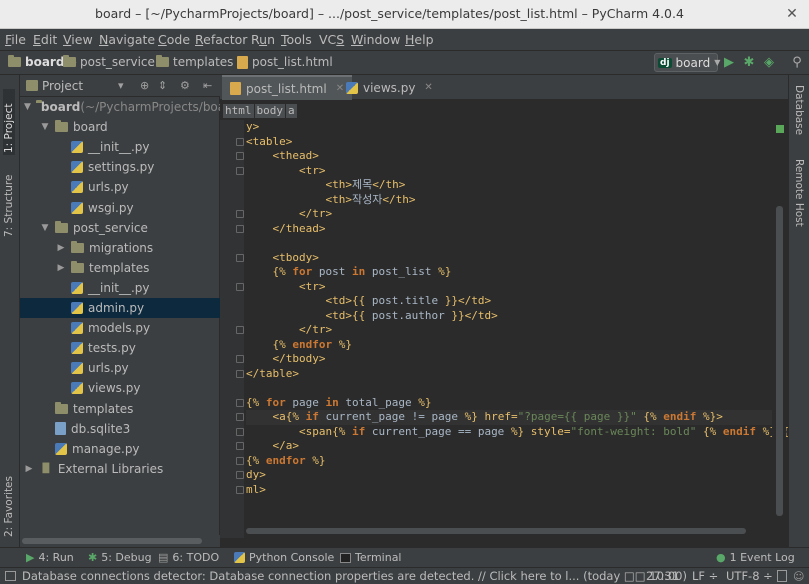 The width and height of the screenshot is (809, 584). Describe the element at coordinates (799, 193) in the screenshot. I see `remote-host-tool-tab: Remote Host` at that location.